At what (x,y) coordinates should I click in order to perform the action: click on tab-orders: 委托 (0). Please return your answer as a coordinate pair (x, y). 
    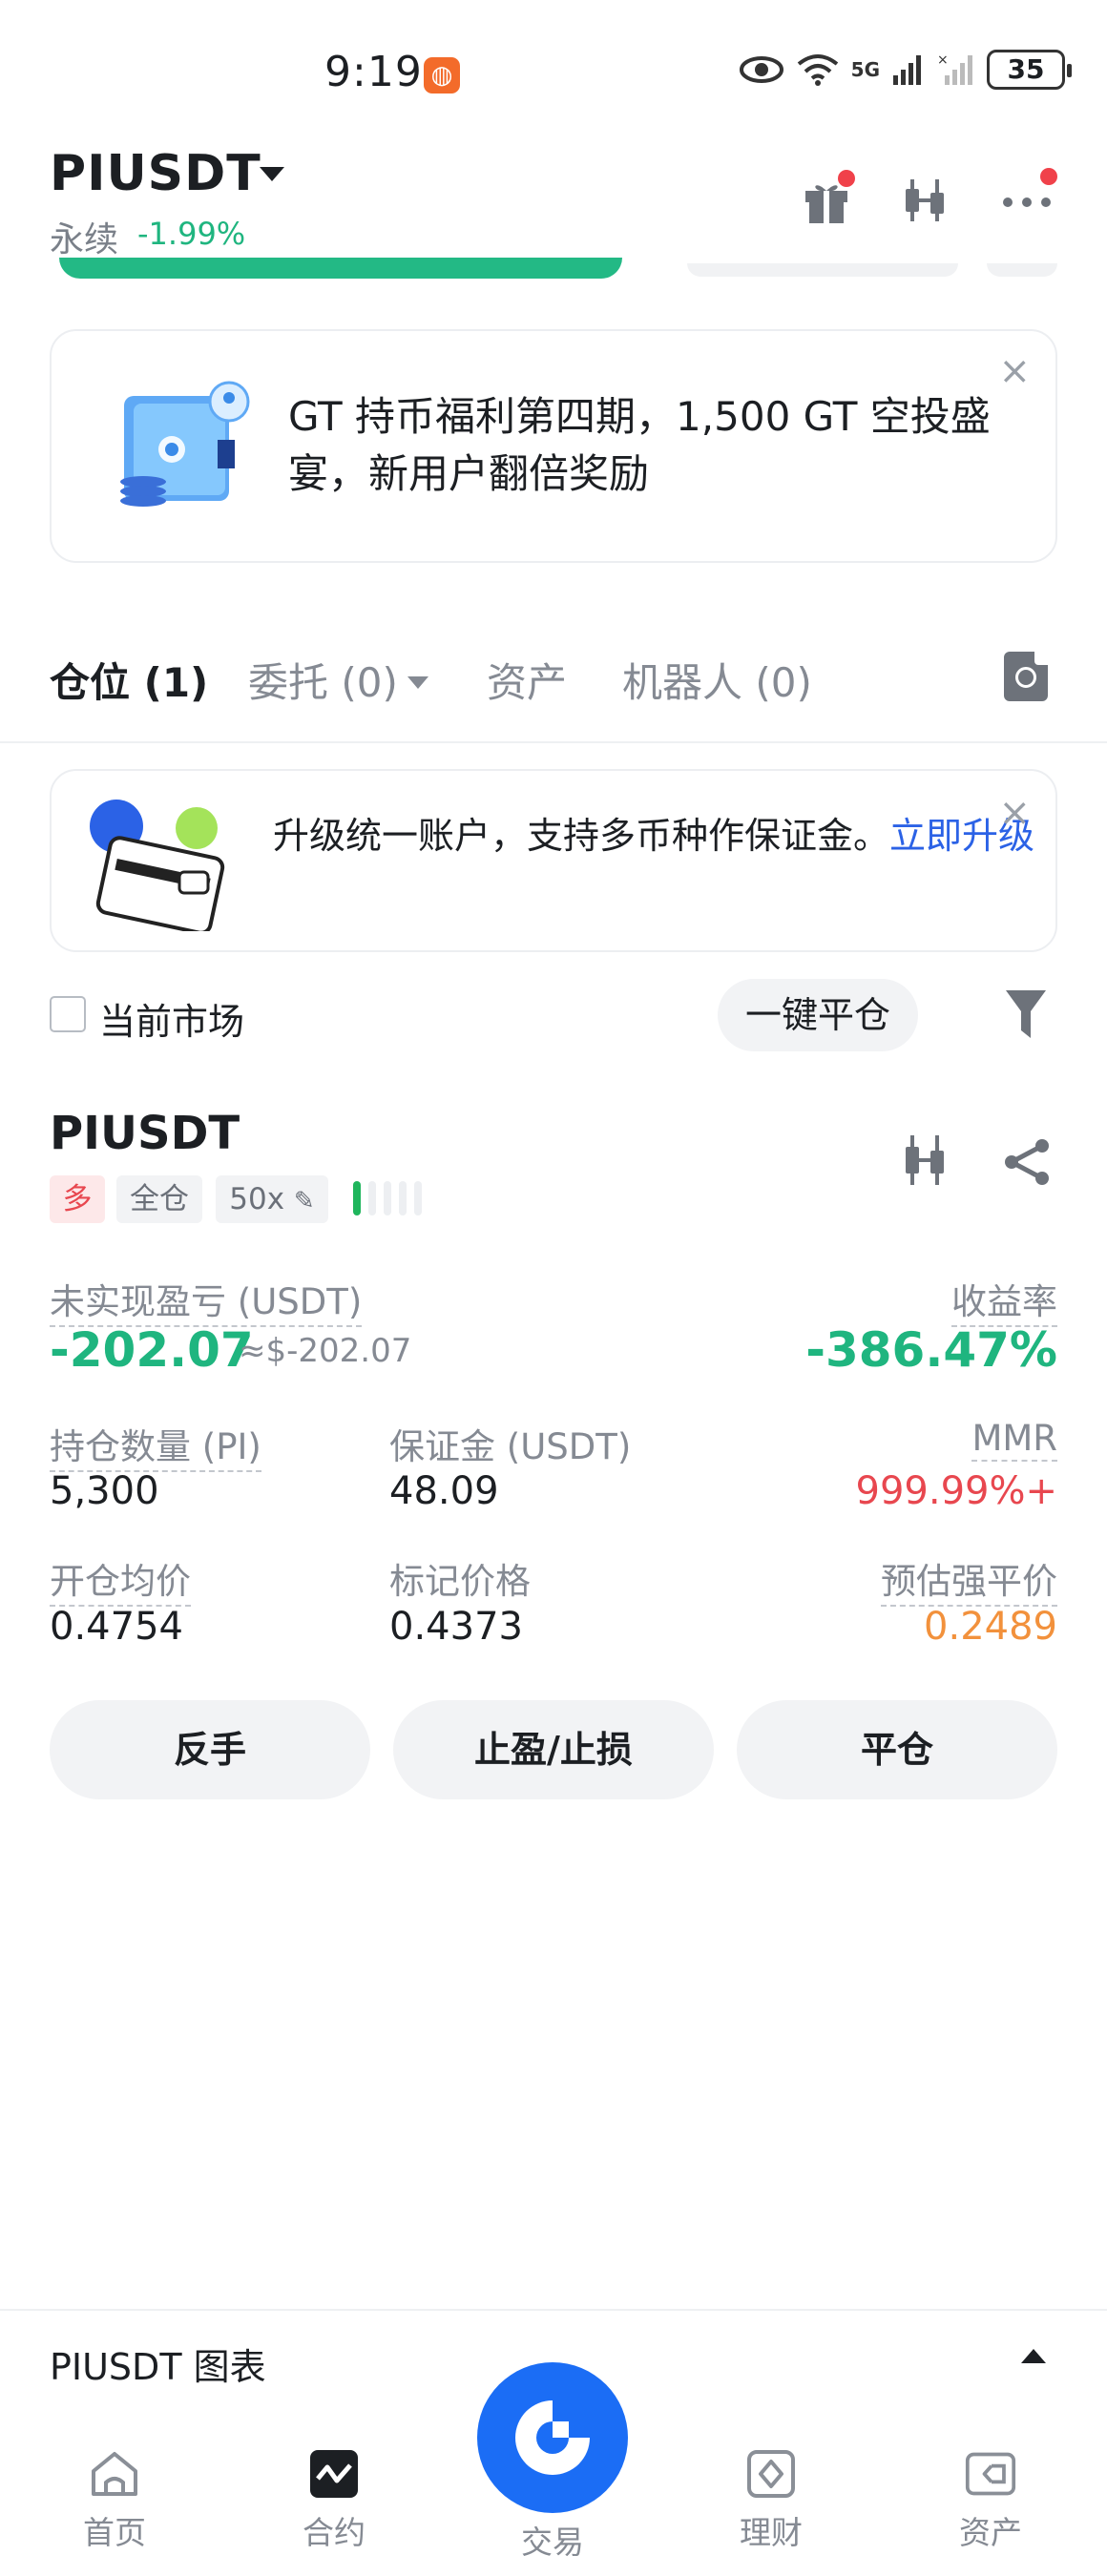
    Looking at the image, I should click on (338, 680).